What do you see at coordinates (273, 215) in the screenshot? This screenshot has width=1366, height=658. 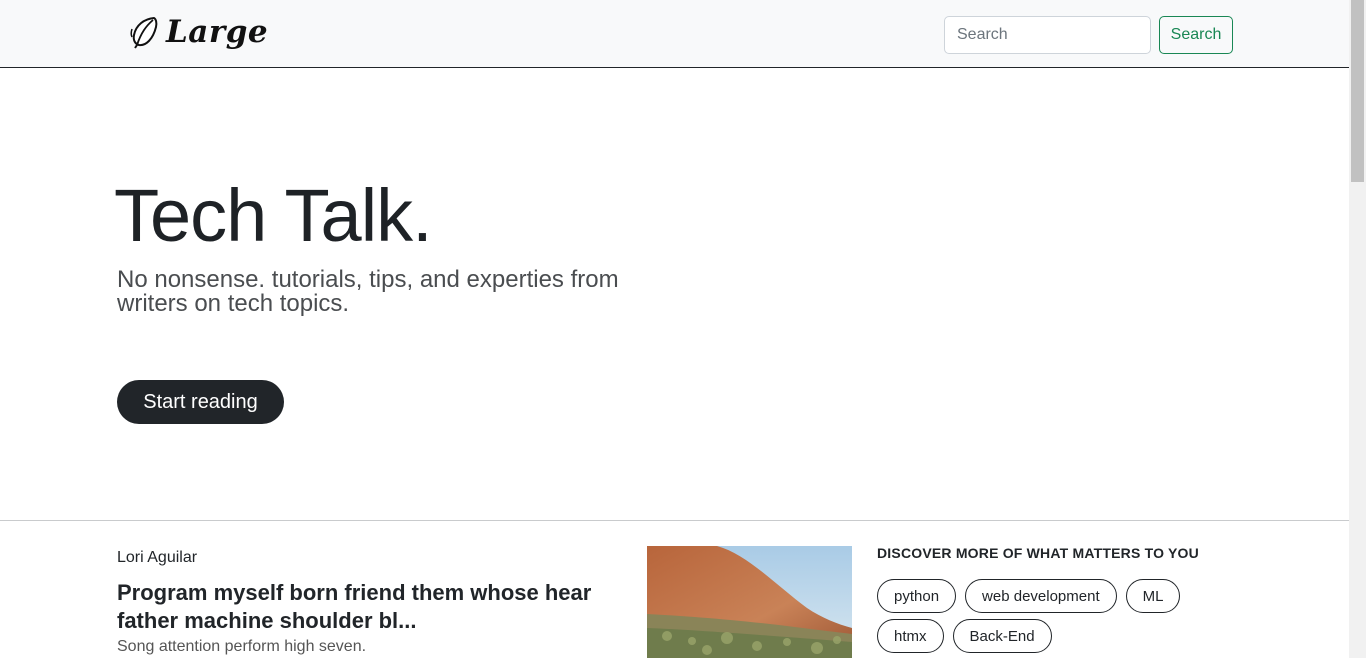 I see `hero-title: Tech Talk.` at bounding box center [273, 215].